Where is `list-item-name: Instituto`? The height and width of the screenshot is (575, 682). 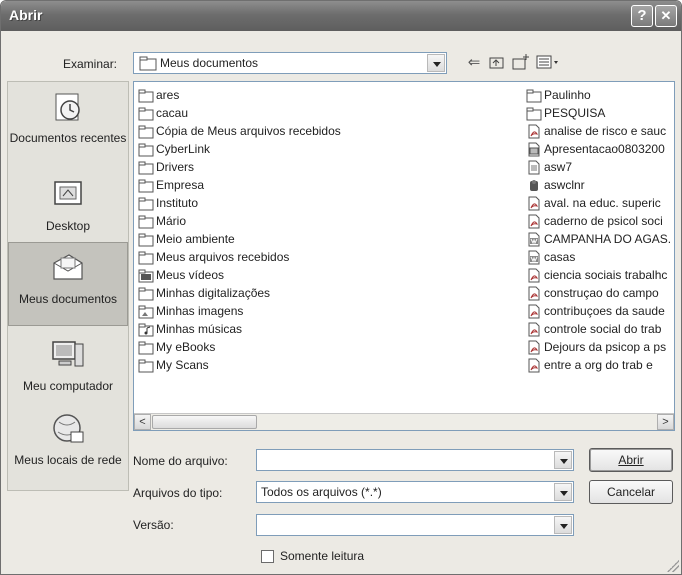
list-item-name: Instituto is located at coordinates (177, 203).